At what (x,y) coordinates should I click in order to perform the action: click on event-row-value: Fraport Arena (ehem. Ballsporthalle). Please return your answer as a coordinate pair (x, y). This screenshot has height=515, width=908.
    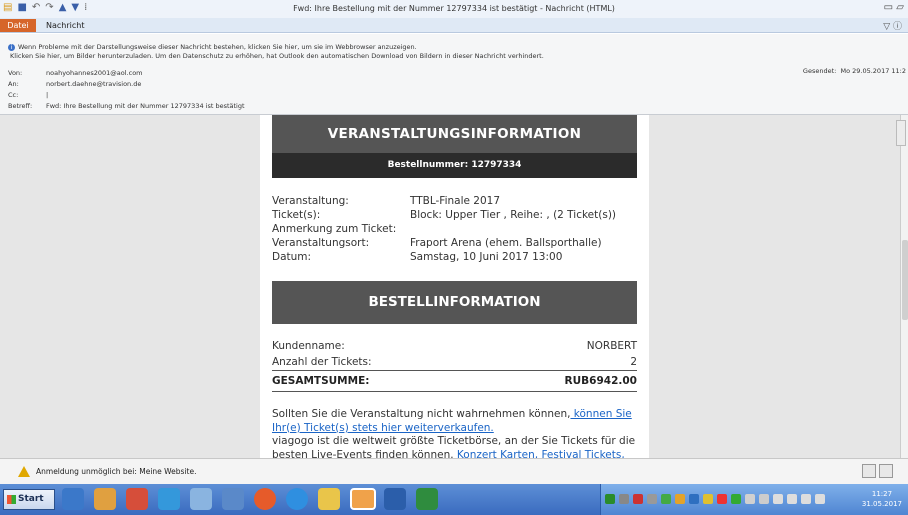
    Looking at the image, I should click on (506, 243).